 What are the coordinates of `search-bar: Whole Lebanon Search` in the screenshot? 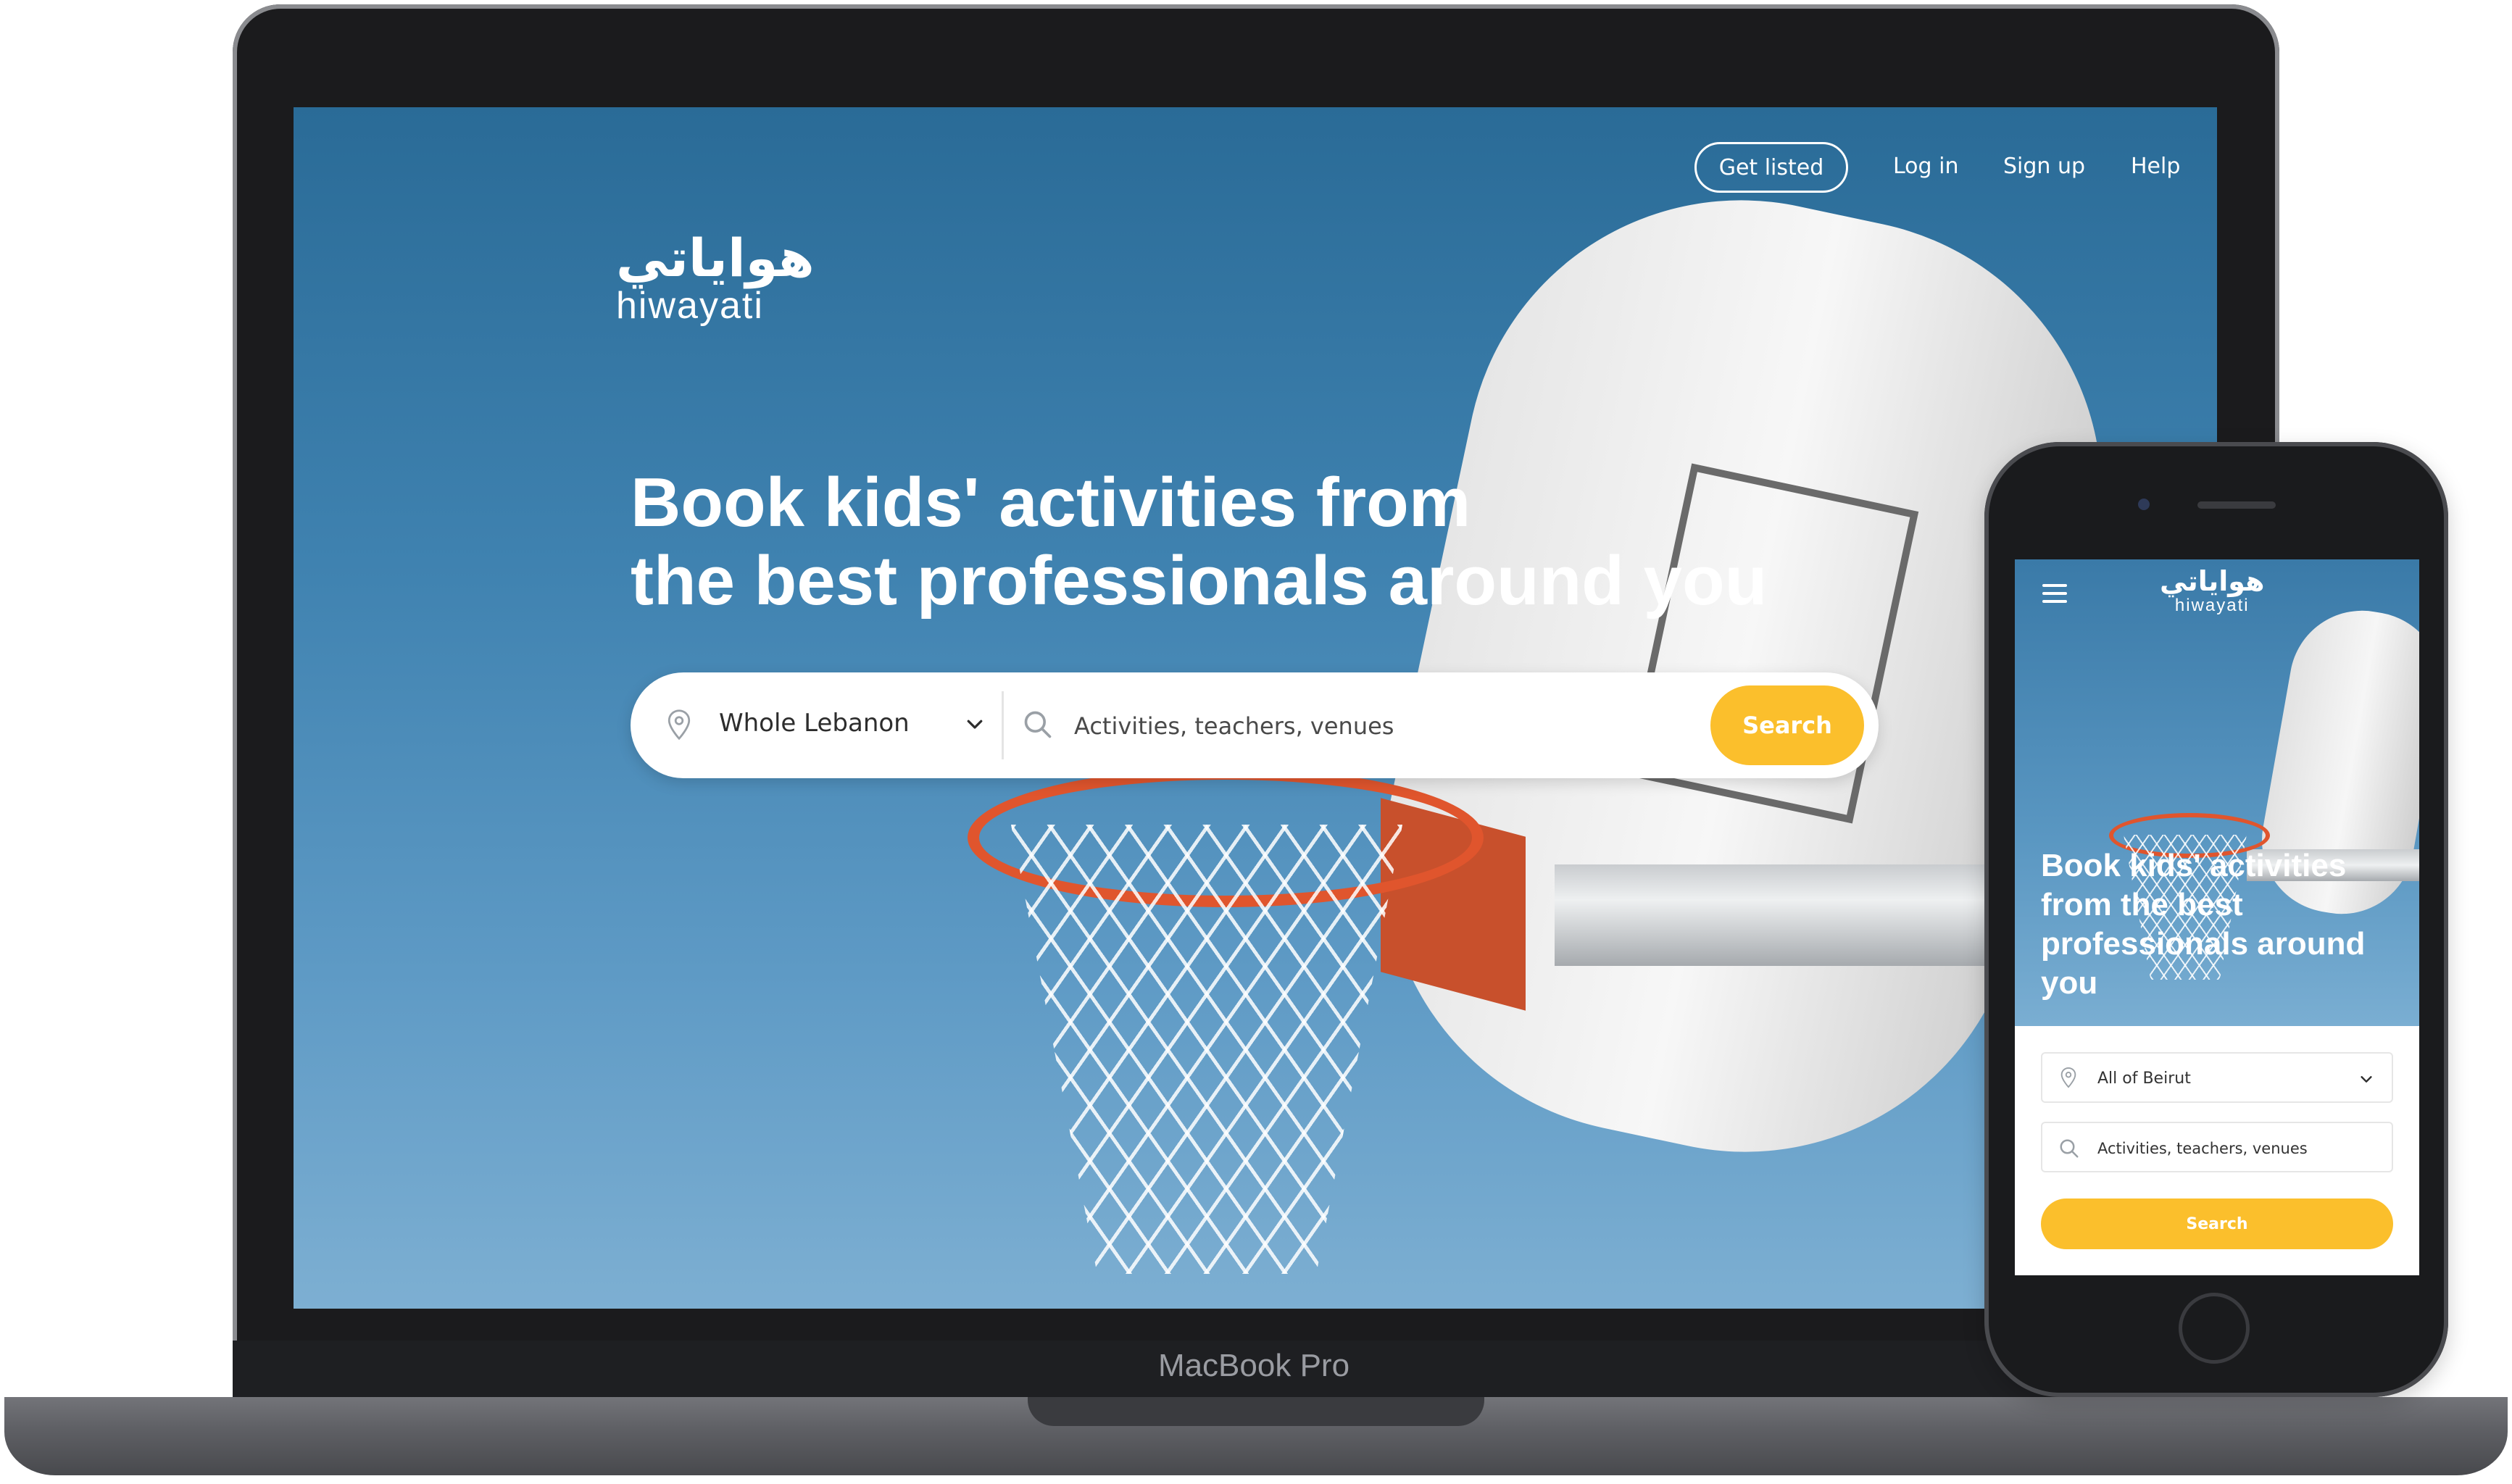 It's located at (1255, 725).